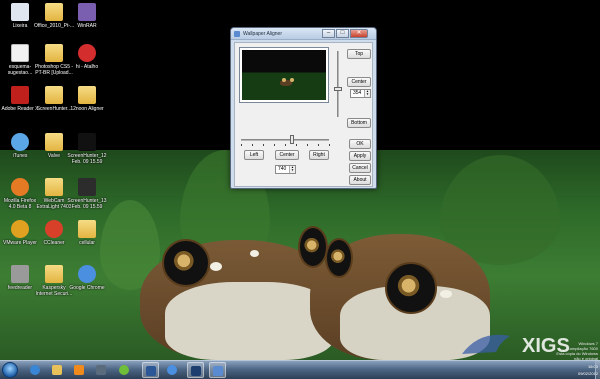 This screenshot has height=379, width=600. Describe the element at coordinates (20, 243) in the screenshot. I see `desktop-icon-label: VMware Player` at that location.